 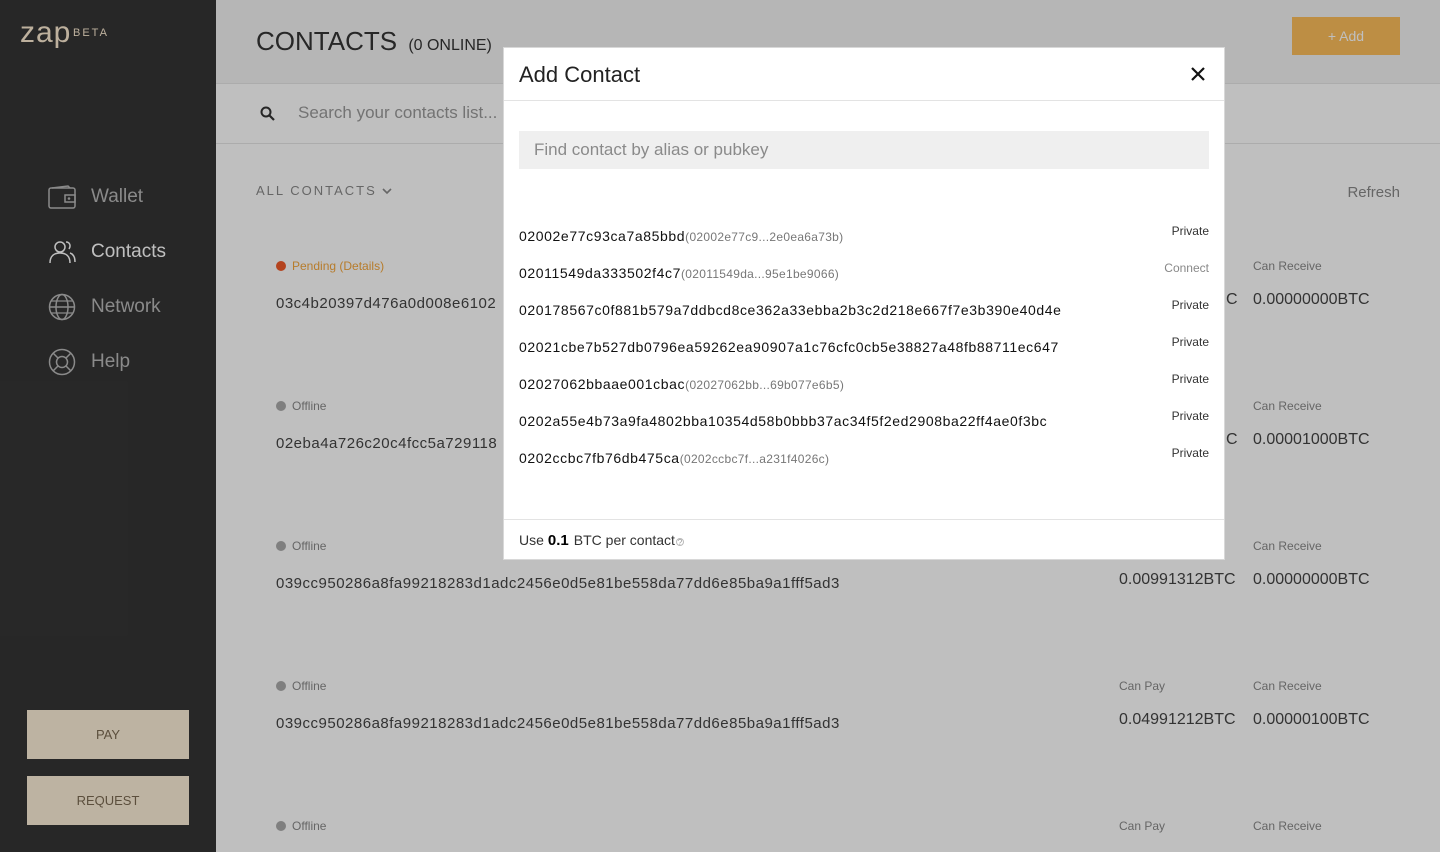 I want to click on modal-header: Add Contact, so click(x=864, y=74).